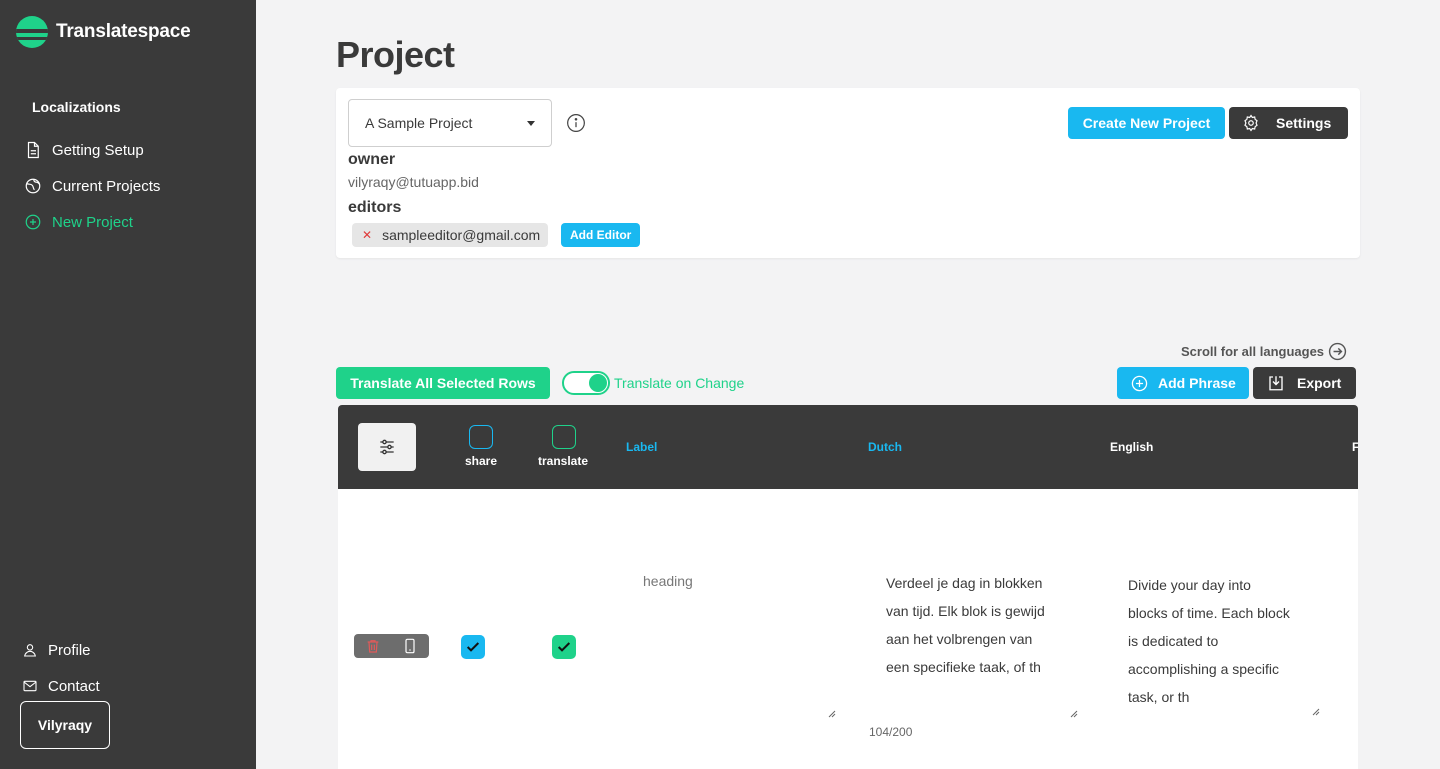  Describe the element at coordinates (1146, 123) in the screenshot. I see `create-new-project-button: Create New Project` at that location.